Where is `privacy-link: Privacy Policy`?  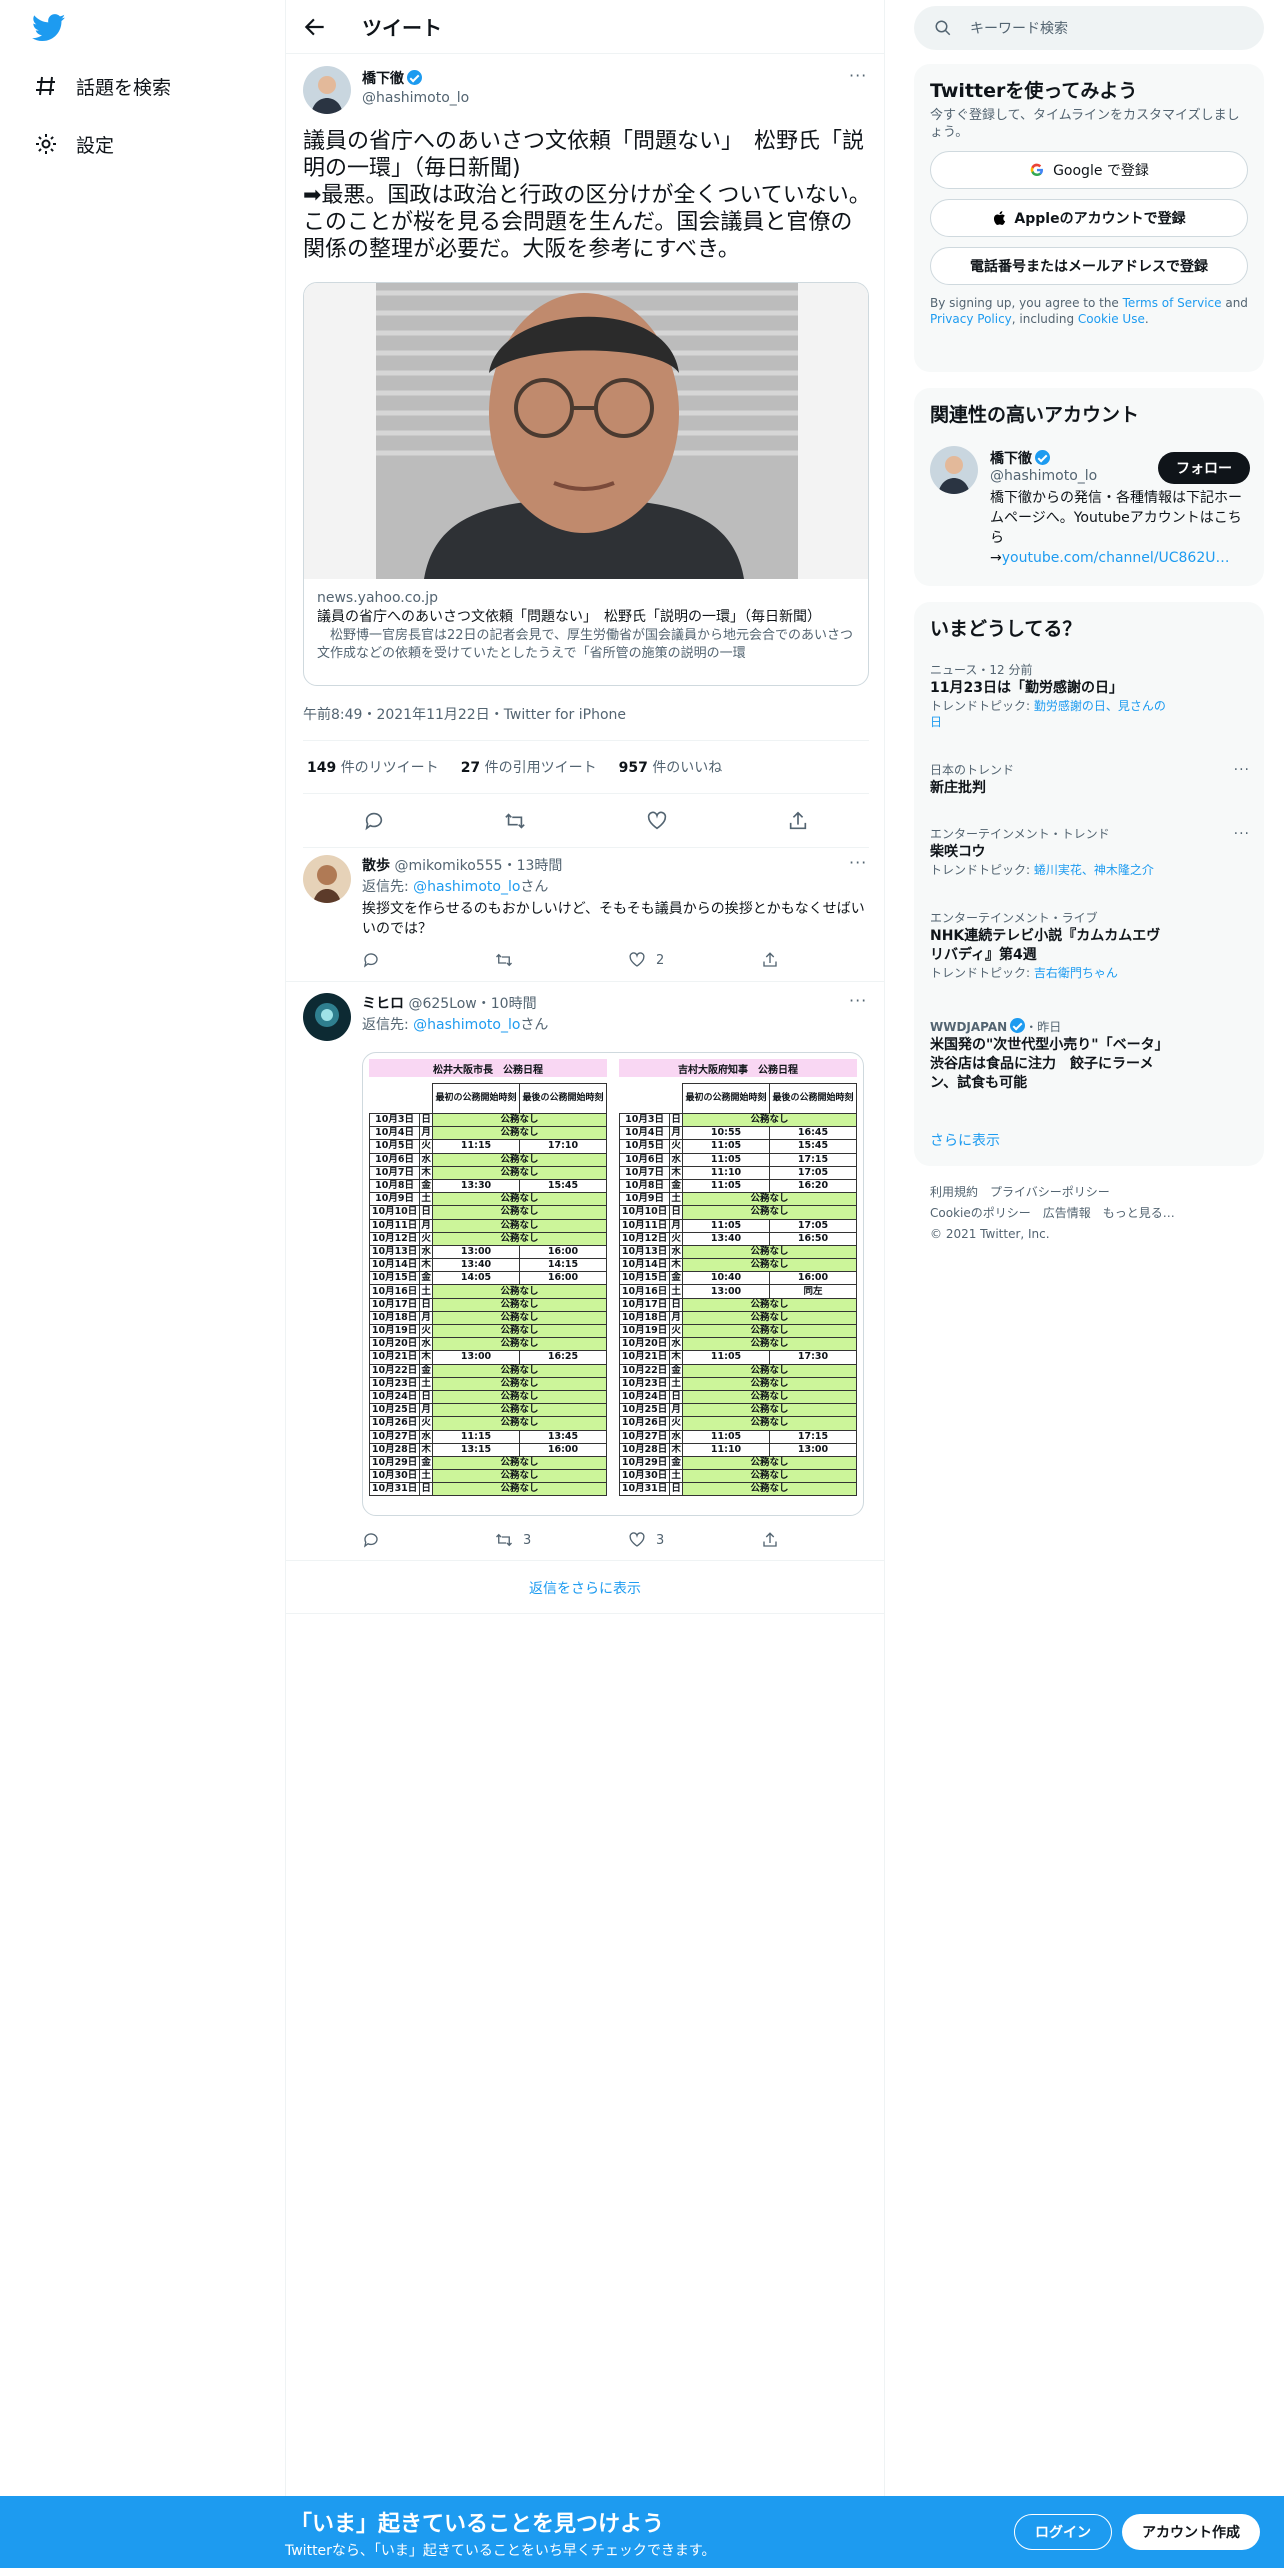
privacy-link: Privacy Policy is located at coordinates (971, 319).